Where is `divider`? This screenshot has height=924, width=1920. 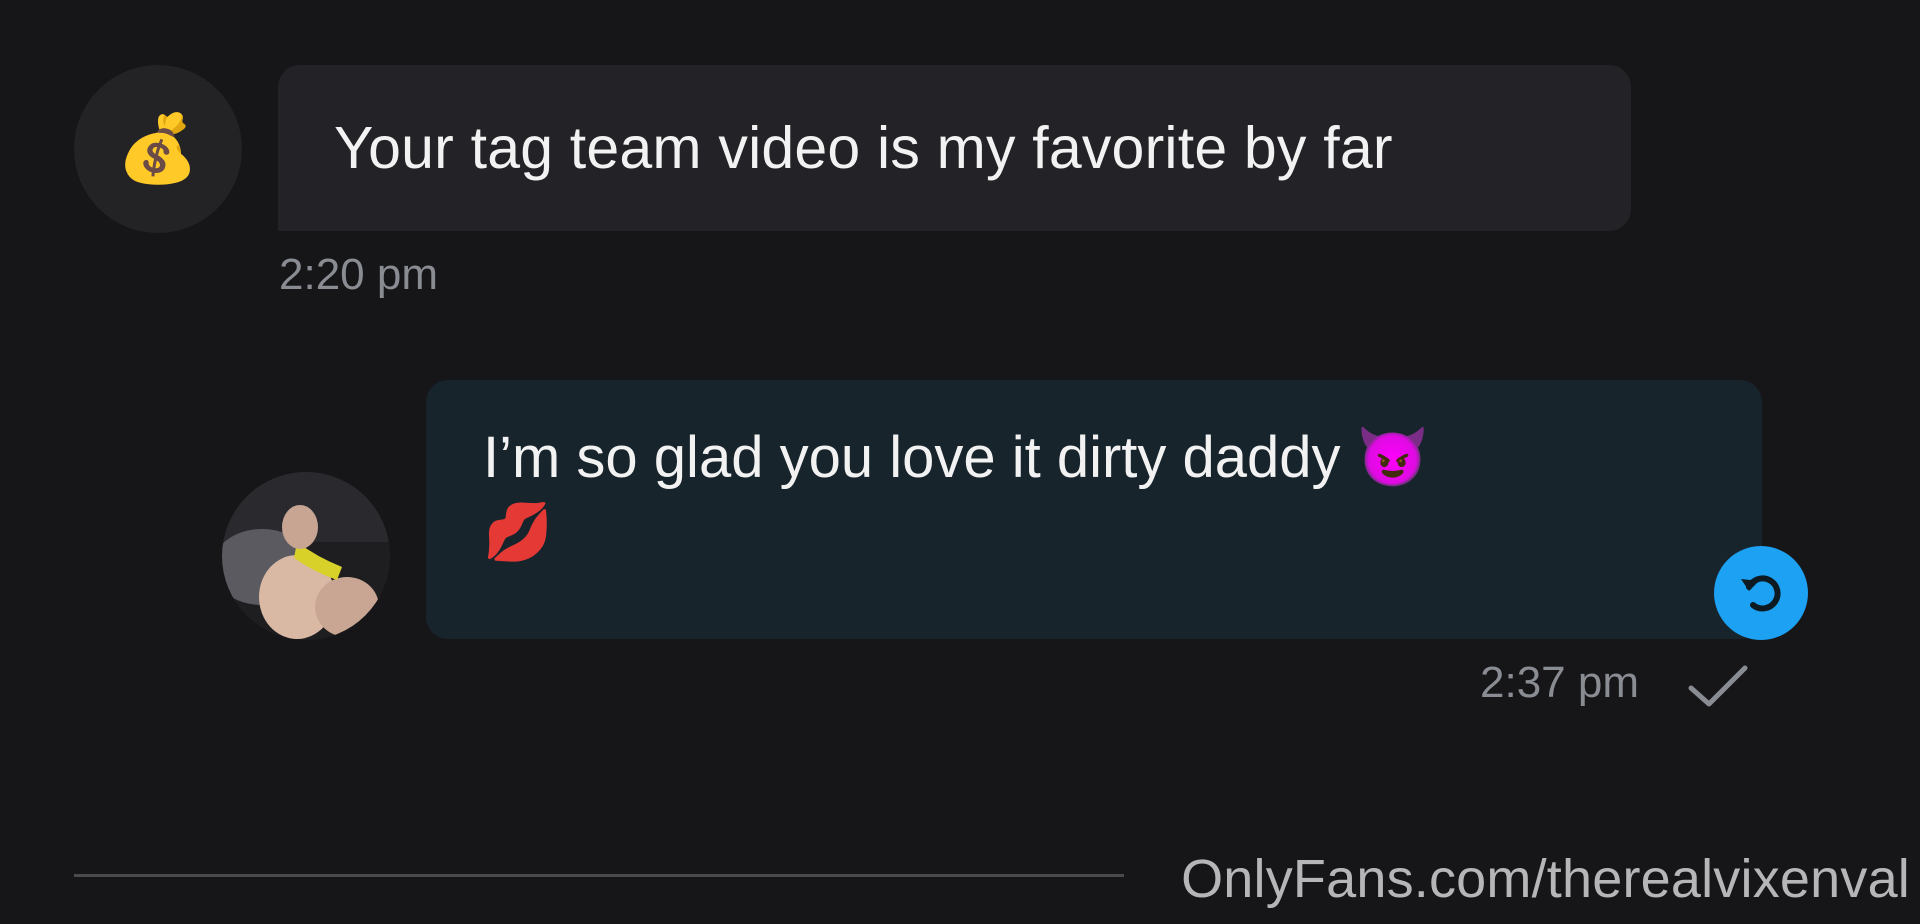
divider is located at coordinates (599, 875).